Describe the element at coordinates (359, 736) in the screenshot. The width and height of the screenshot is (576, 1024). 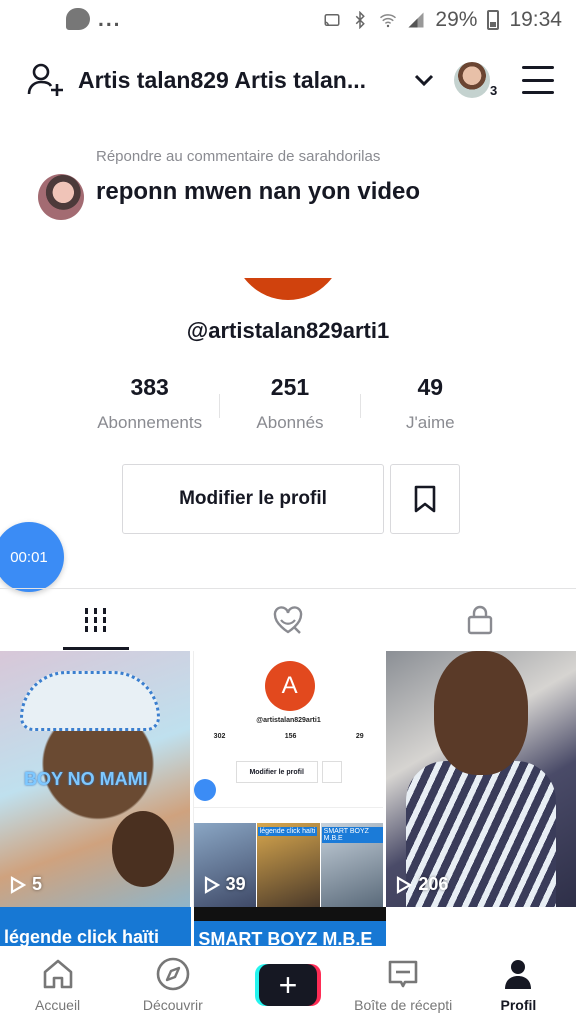
I see `mini-stat: 29` at that location.